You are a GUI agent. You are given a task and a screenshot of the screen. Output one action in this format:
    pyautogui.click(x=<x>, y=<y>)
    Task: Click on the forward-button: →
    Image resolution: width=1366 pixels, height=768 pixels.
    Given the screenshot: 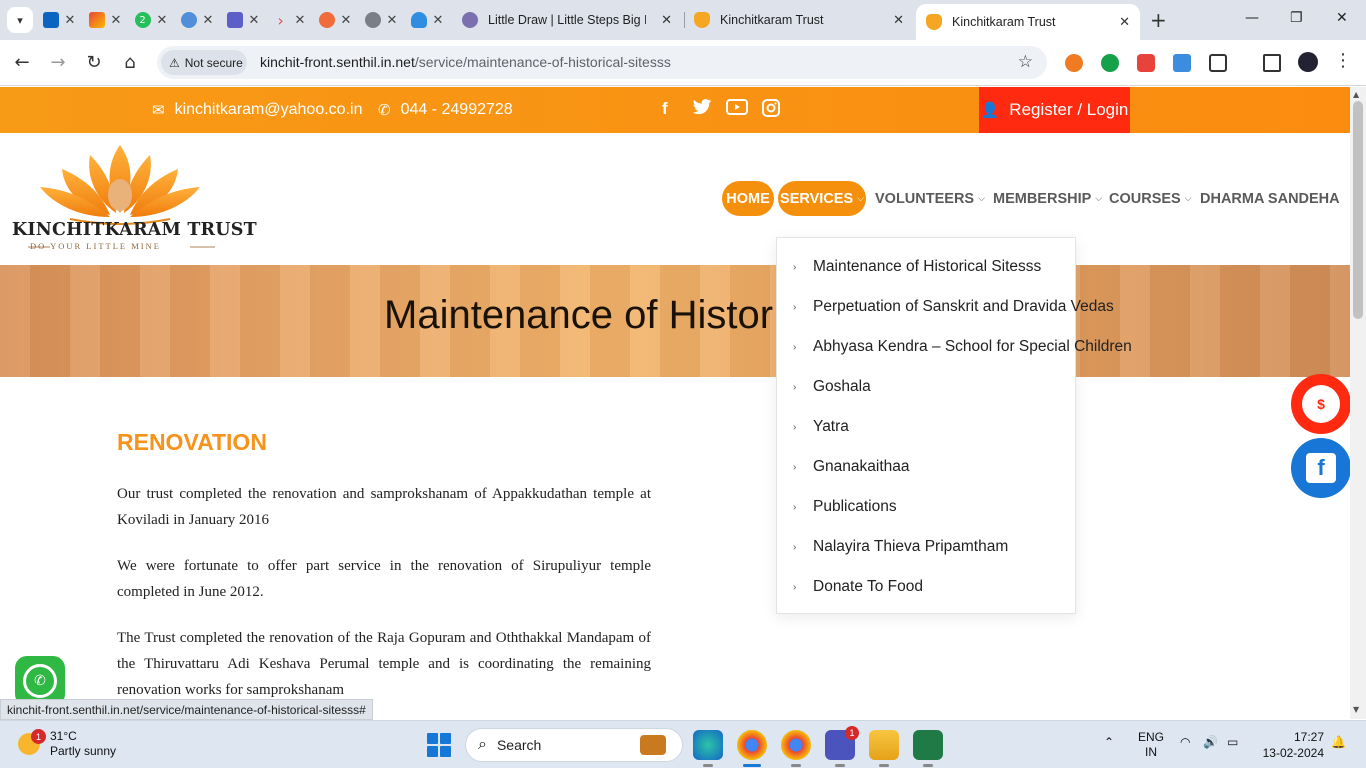 What is the action you would take?
    pyautogui.click(x=58, y=62)
    